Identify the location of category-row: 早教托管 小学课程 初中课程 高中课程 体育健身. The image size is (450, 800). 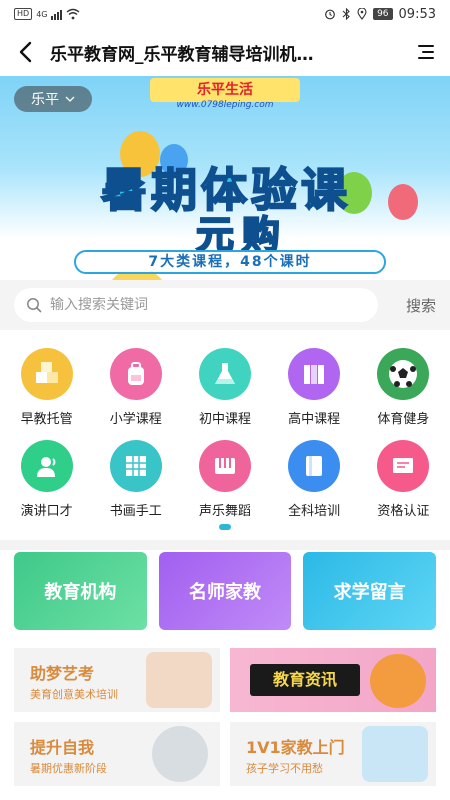
(225, 394).